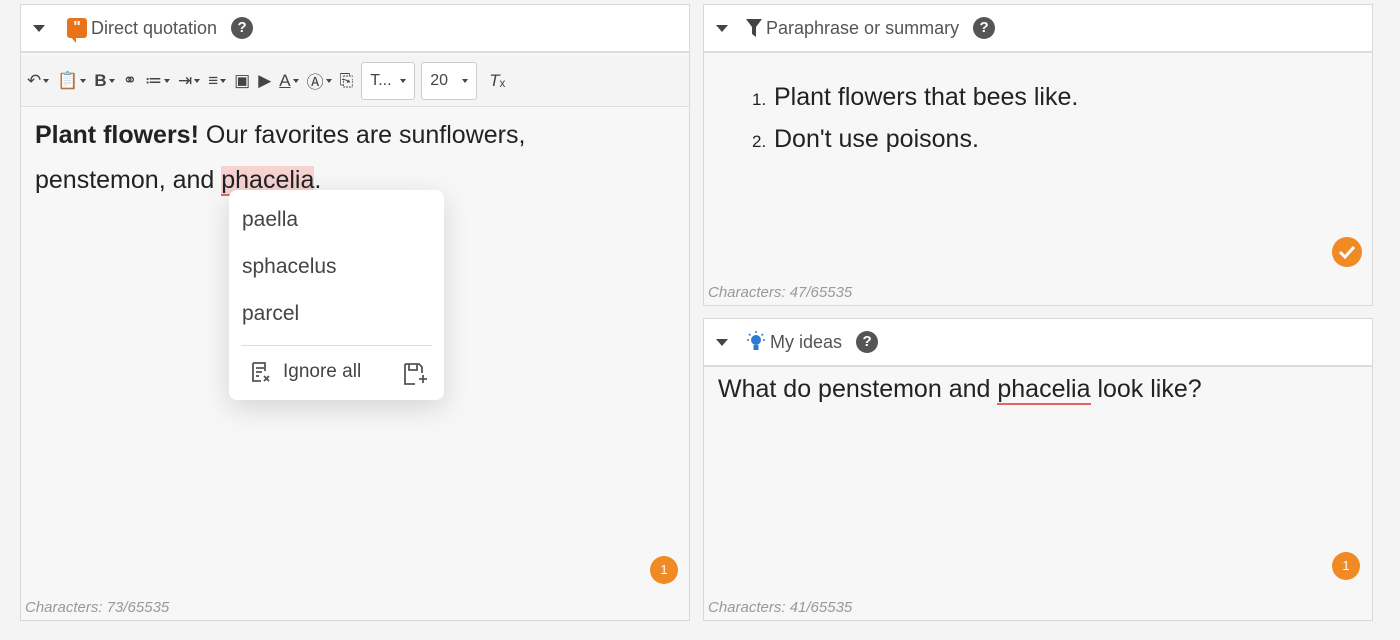 The width and height of the screenshot is (1400, 640). What do you see at coordinates (261, 372) in the screenshot?
I see `ignore-icon` at bounding box center [261, 372].